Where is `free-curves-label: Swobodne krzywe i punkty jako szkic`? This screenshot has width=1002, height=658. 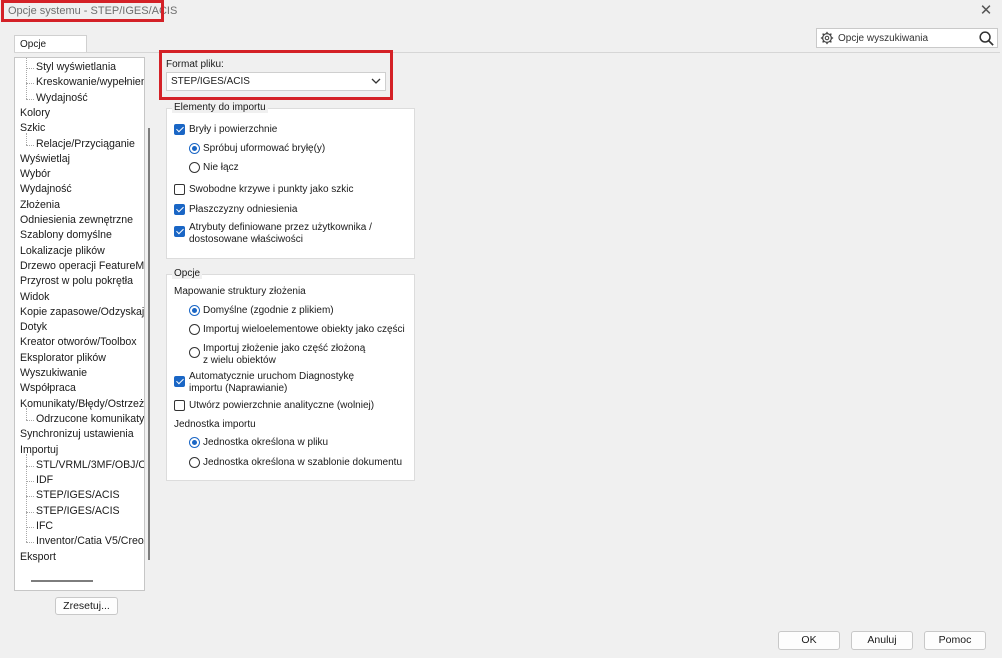
free-curves-label: Swobodne krzywe i punkty jako szkic is located at coordinates (271, 189).